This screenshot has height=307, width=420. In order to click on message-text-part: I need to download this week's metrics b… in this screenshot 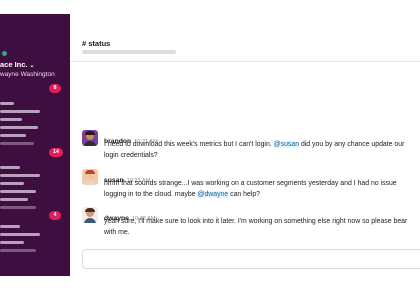, I will do `click(189, 144)`.